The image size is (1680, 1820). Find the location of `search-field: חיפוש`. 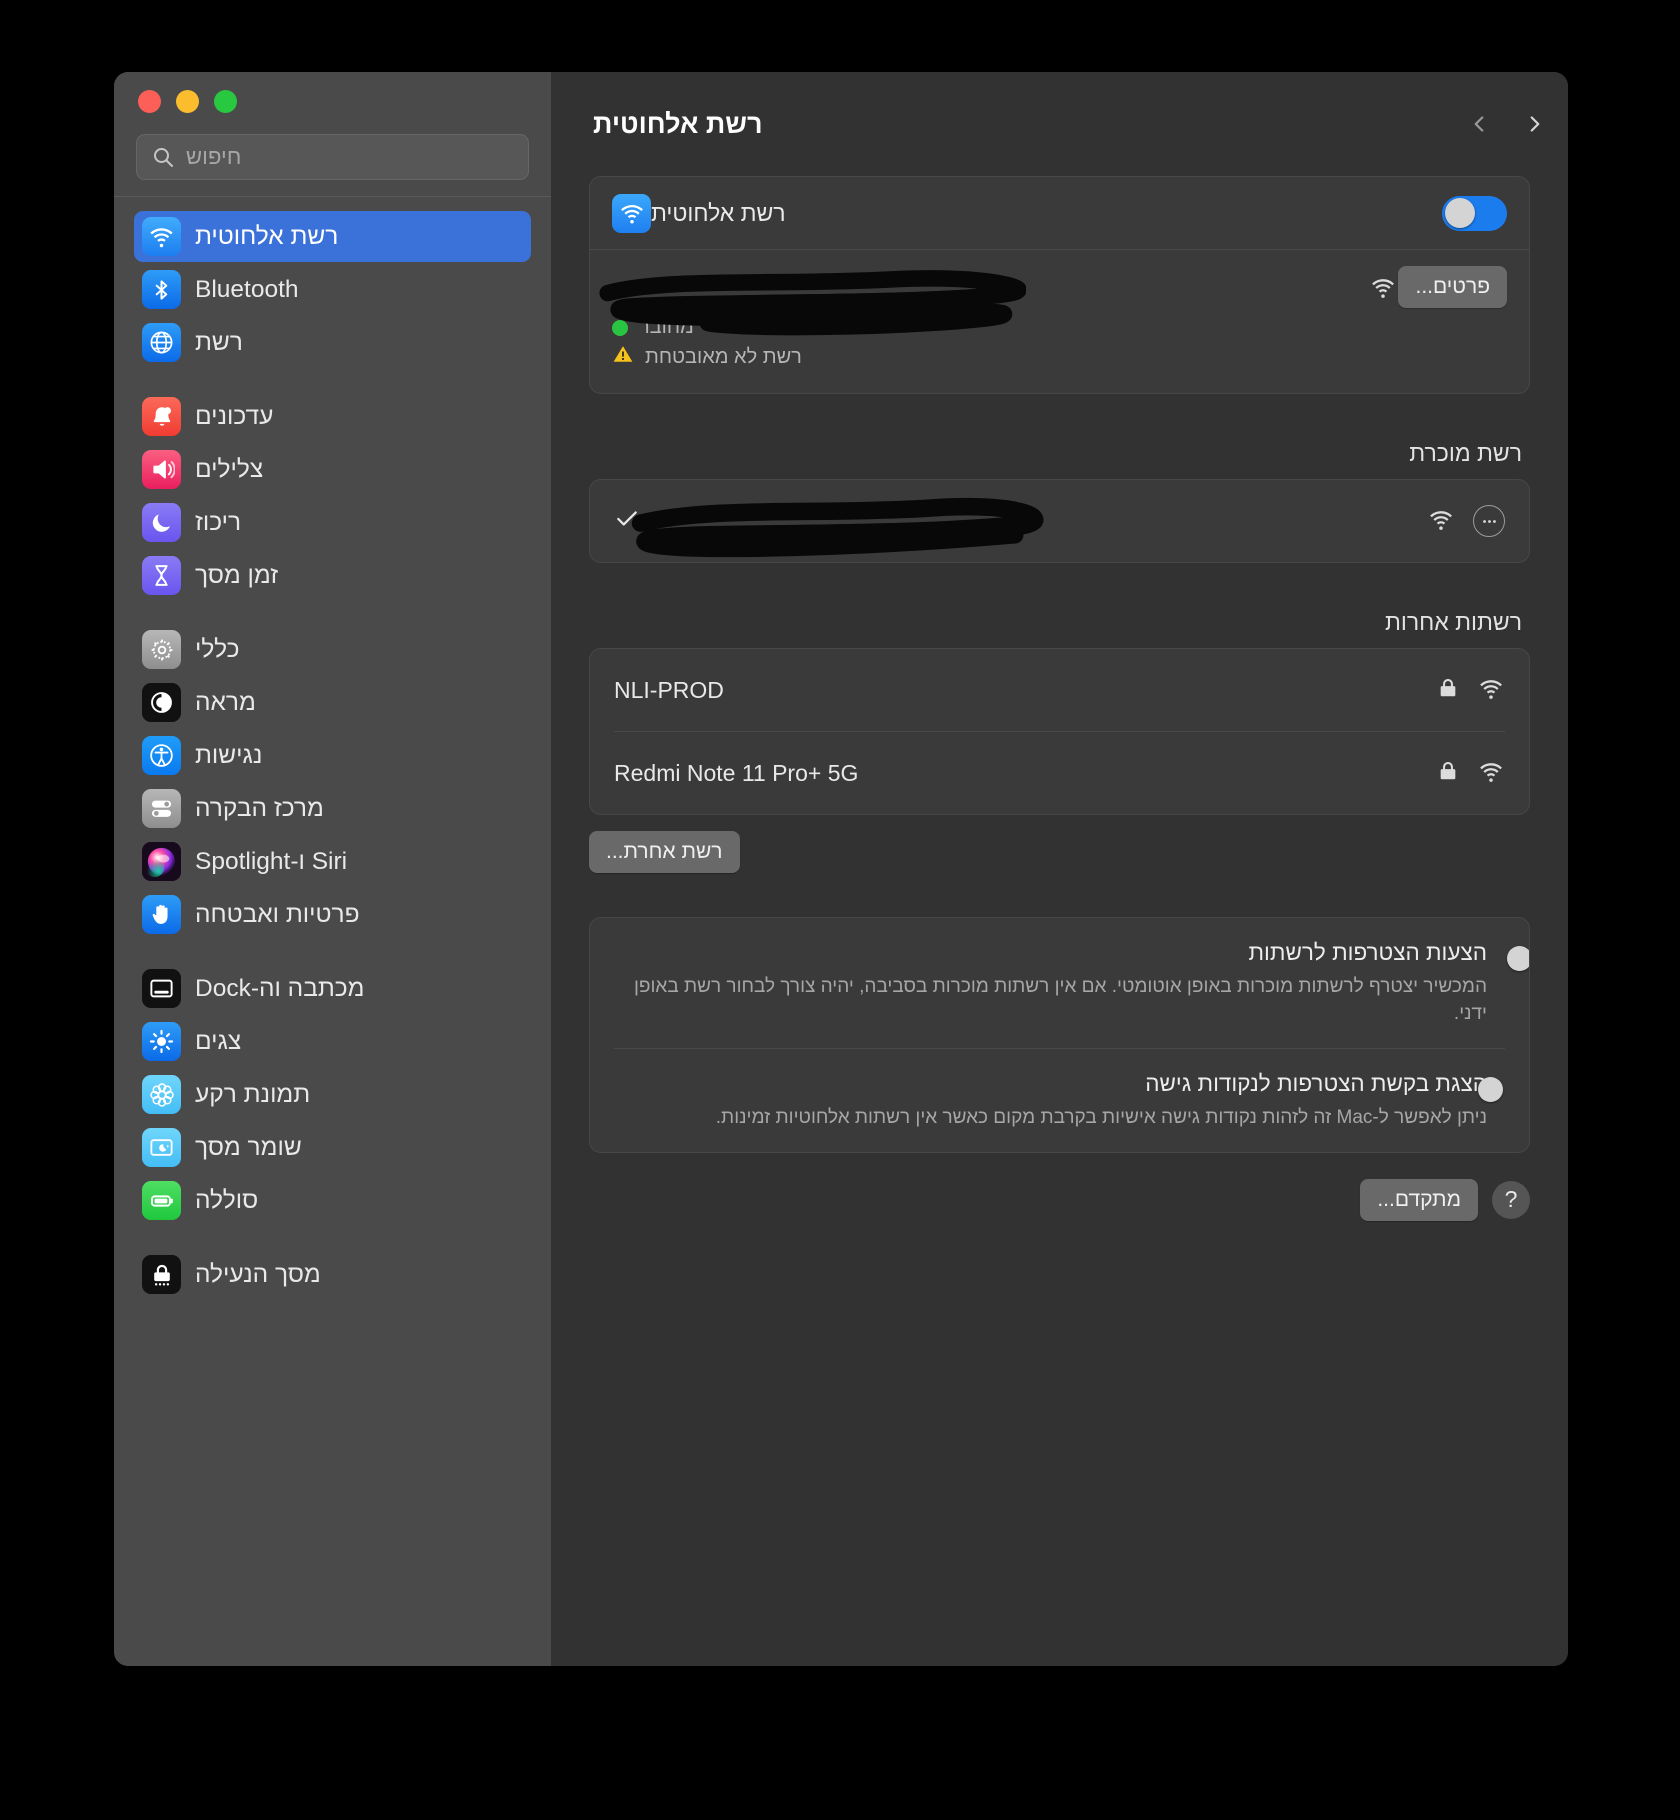

search-field: חיפוש is located at coordinates (332, 157).